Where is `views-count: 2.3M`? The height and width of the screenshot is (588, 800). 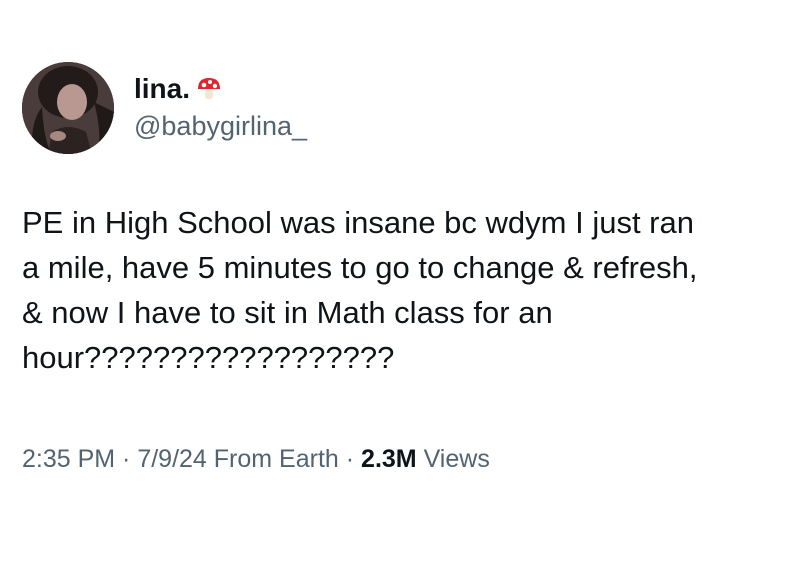 views-count: 2.3M is located at coordinates (389, 459).